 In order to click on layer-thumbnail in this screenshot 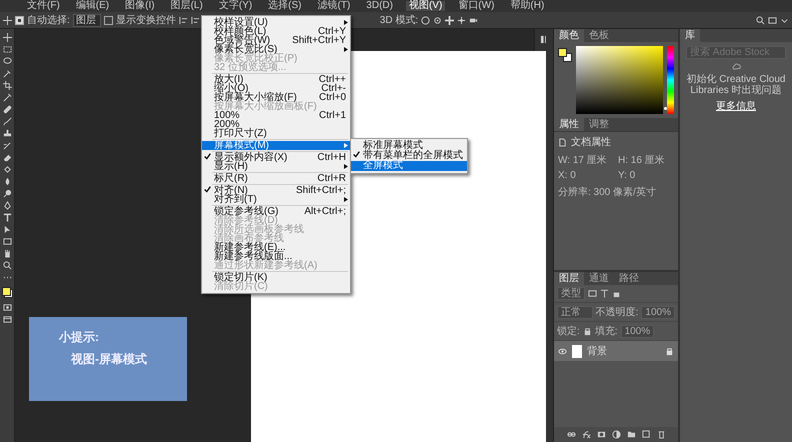, I will do `click(577, 351)`.